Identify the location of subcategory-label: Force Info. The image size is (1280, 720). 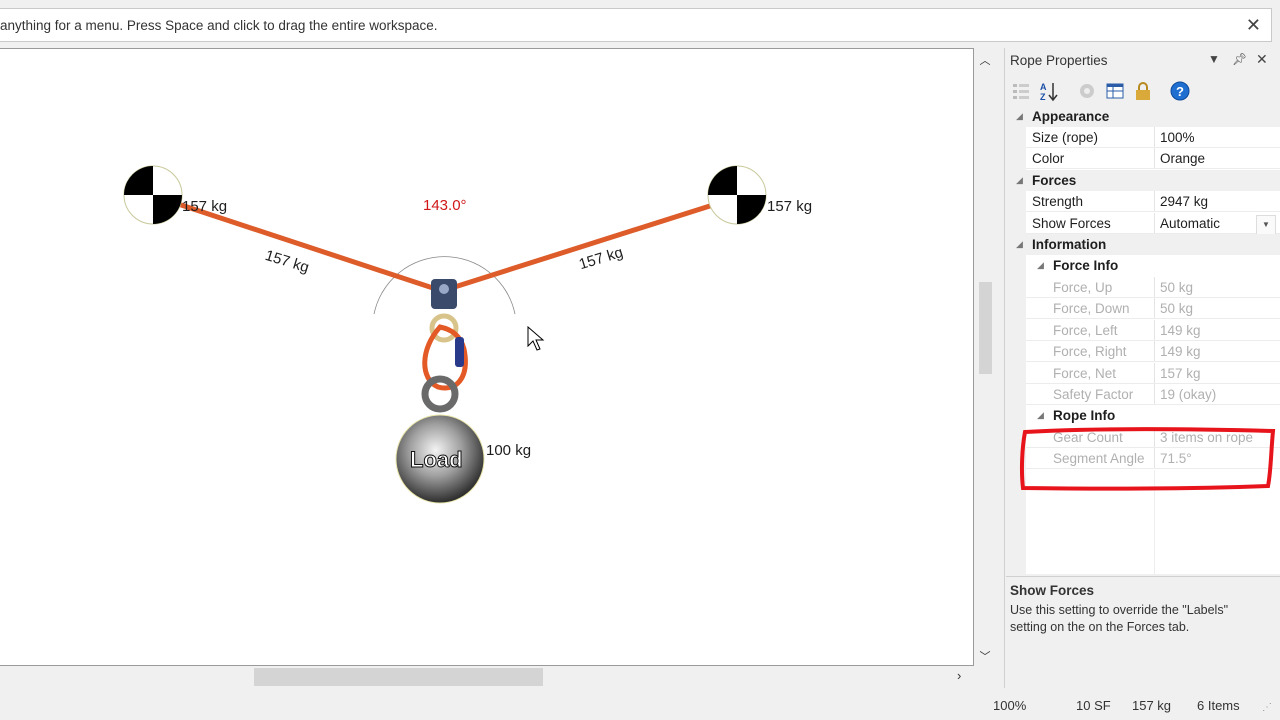
(1086, 265).